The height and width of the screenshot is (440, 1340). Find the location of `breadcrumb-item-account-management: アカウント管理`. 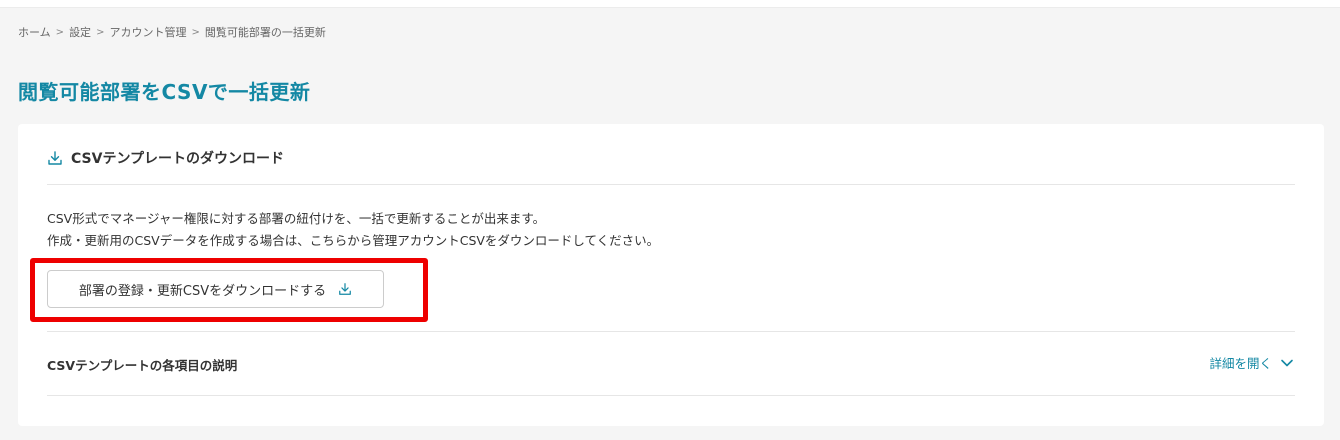

breadcrumb-item-account-management: アカウント管理 is located at coordinates (147, 32).